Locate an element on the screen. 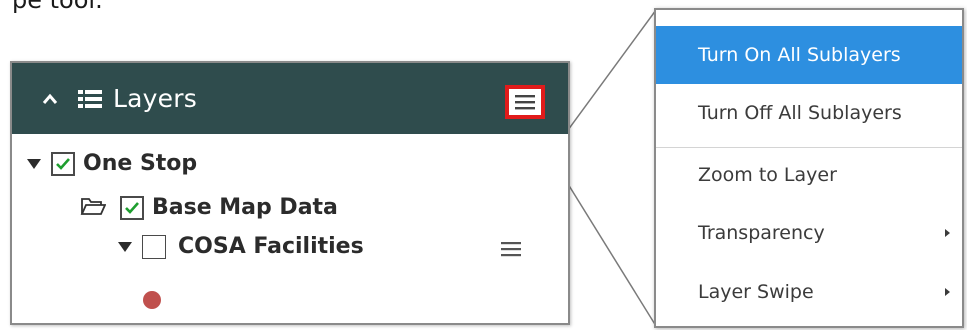  menu-item-turn-off-all-sublayers: Turn Off All Sublayers is located at coordinates (809, 113).